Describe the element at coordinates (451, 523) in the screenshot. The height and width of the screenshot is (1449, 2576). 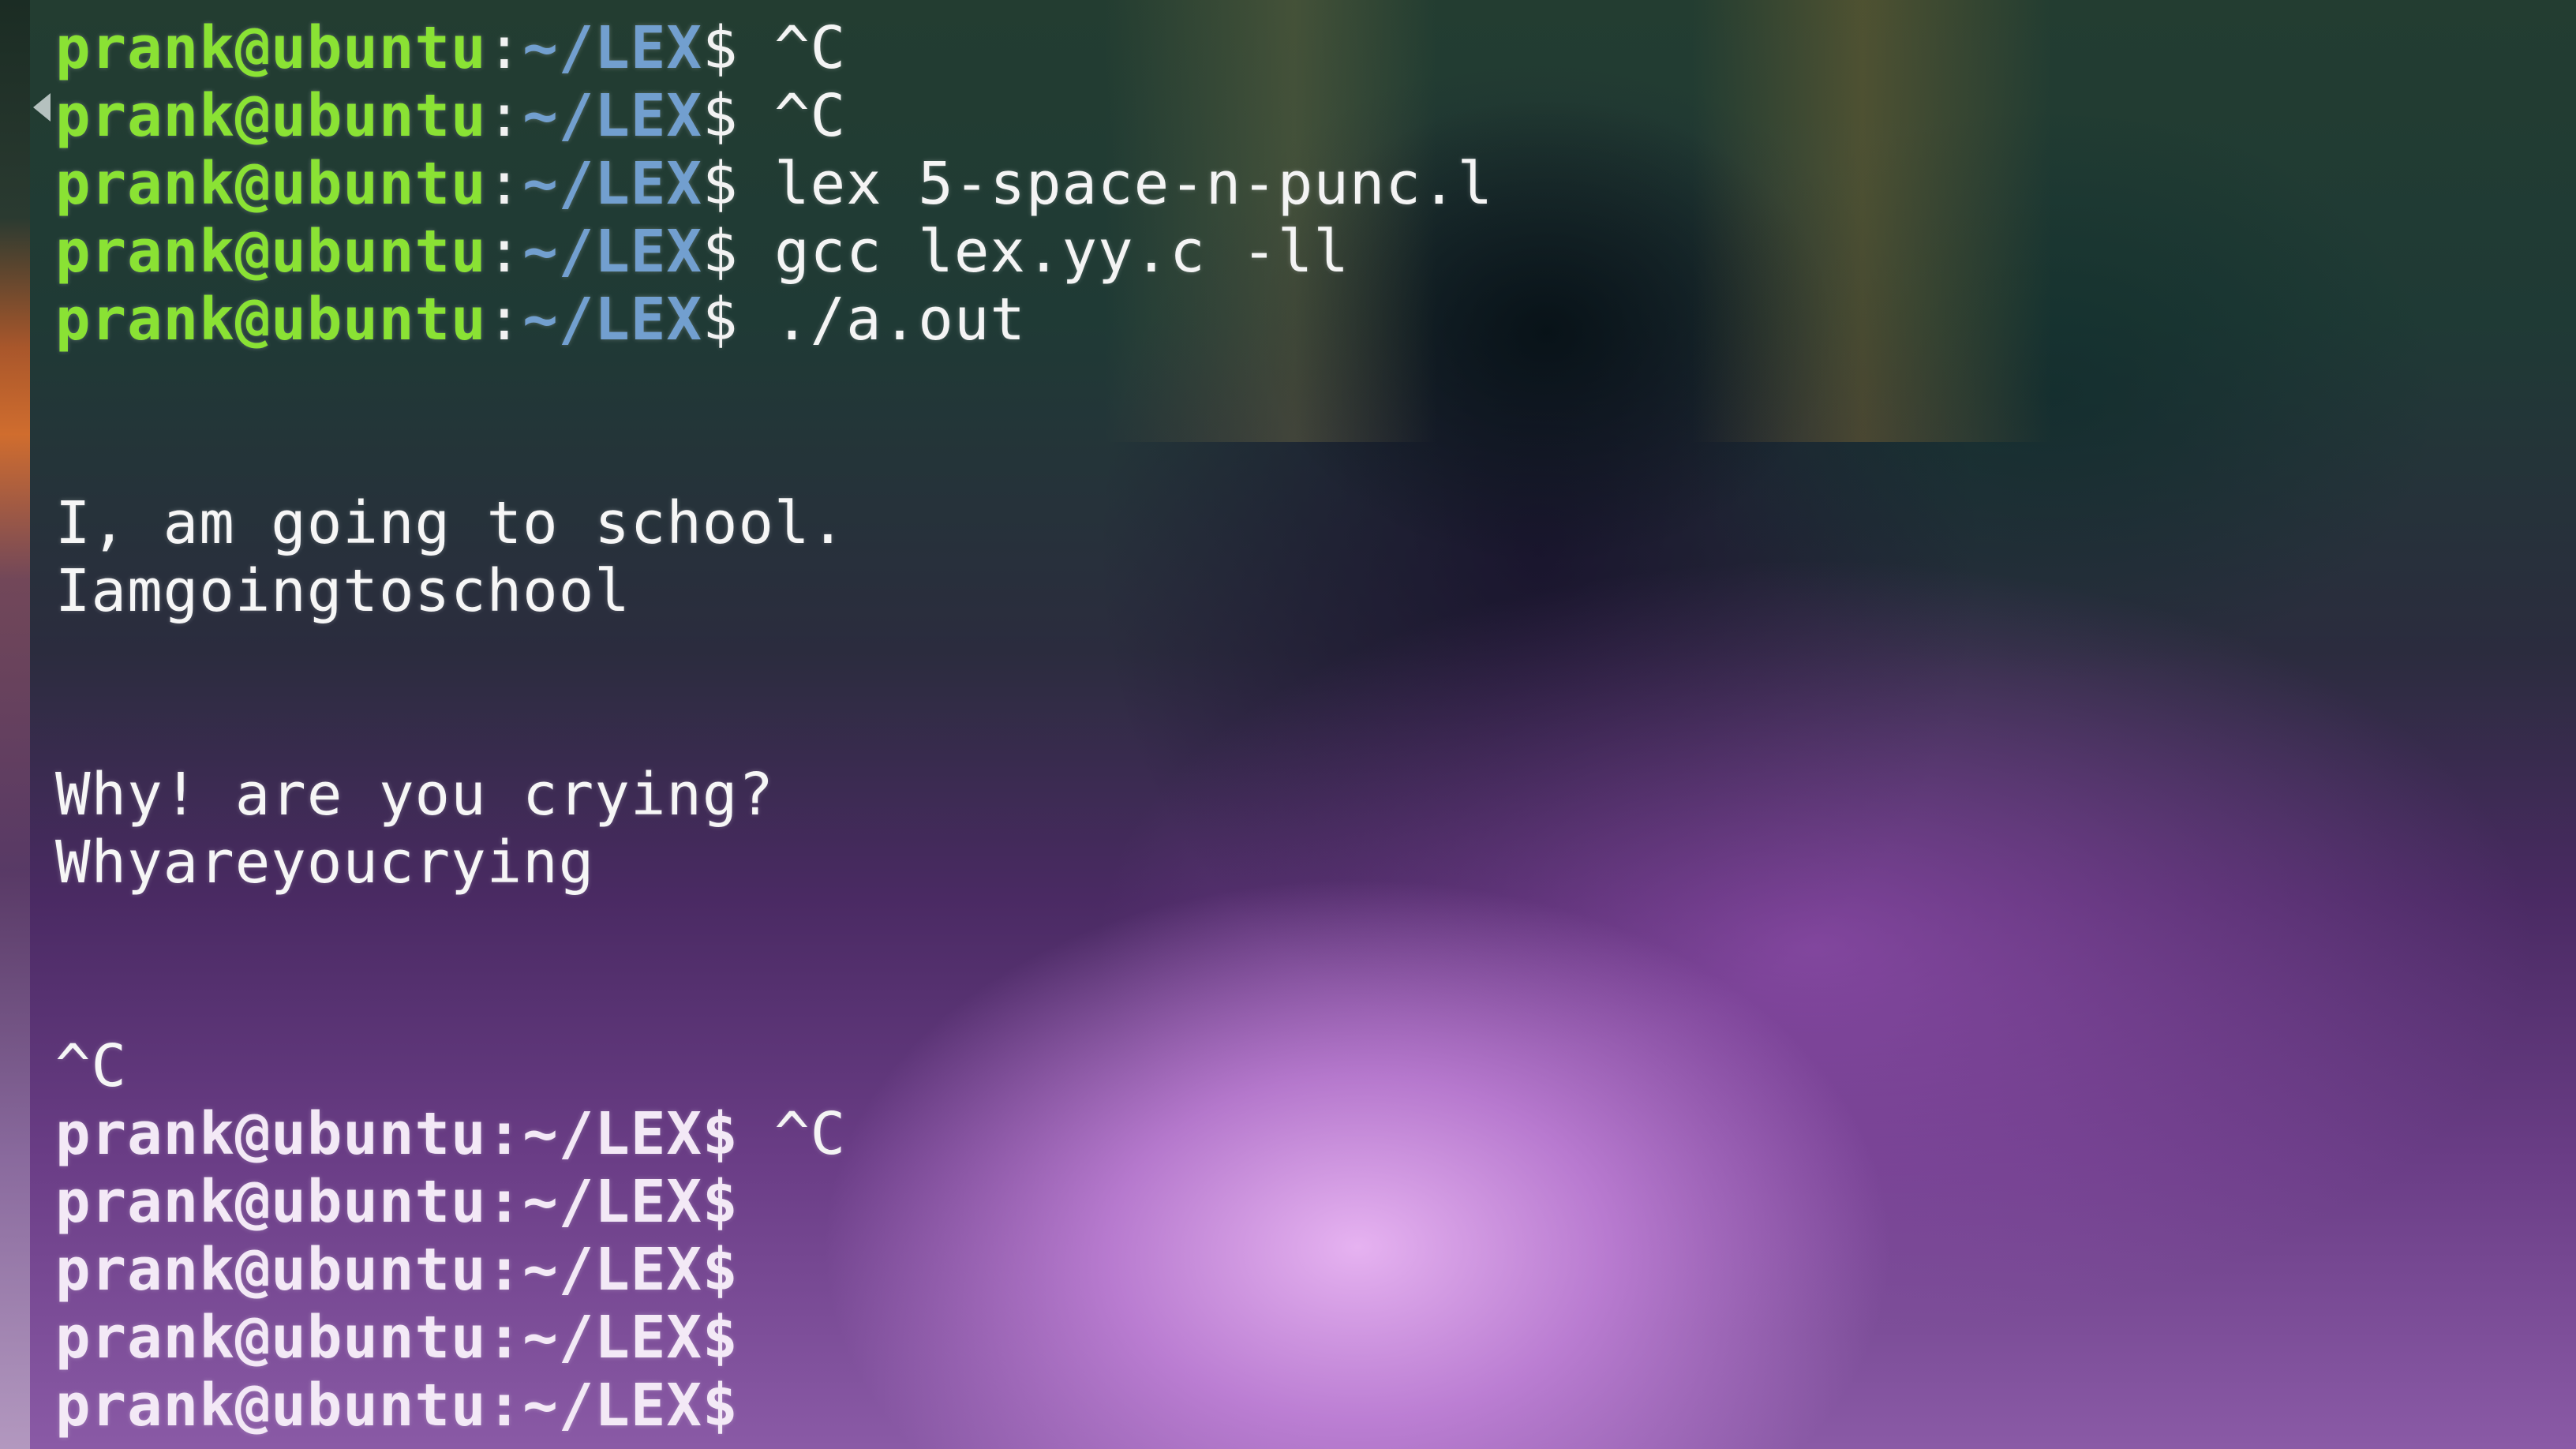
I see `output-text: I, am going to school.` at that location.